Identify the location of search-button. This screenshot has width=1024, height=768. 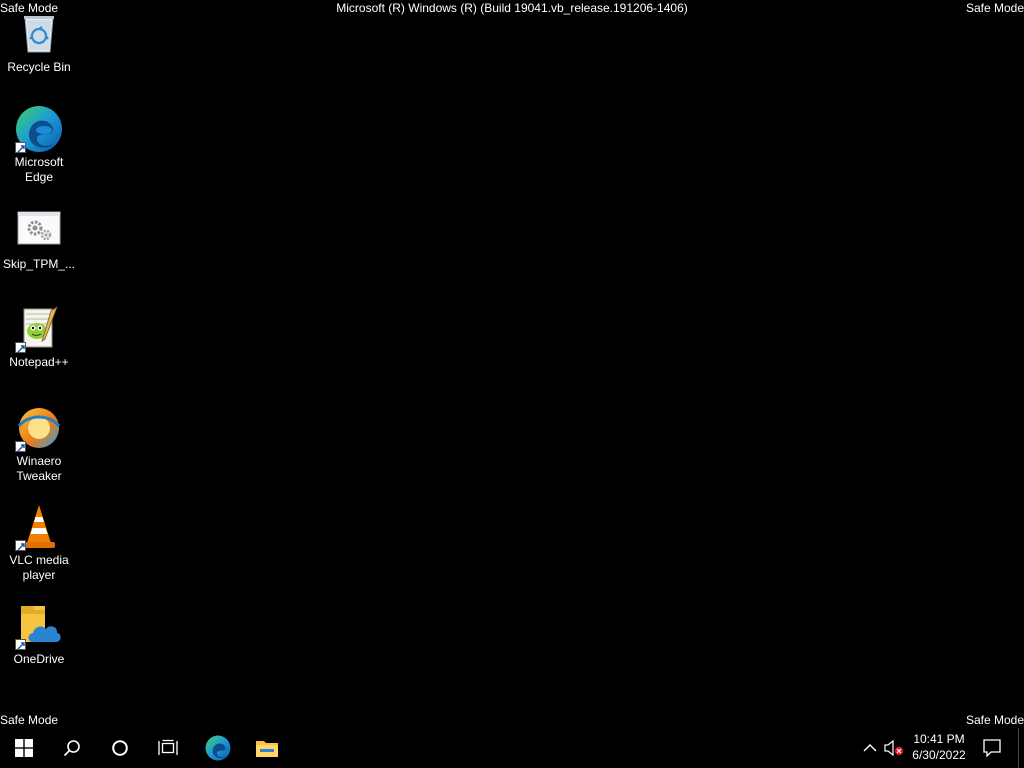
(72, 748).